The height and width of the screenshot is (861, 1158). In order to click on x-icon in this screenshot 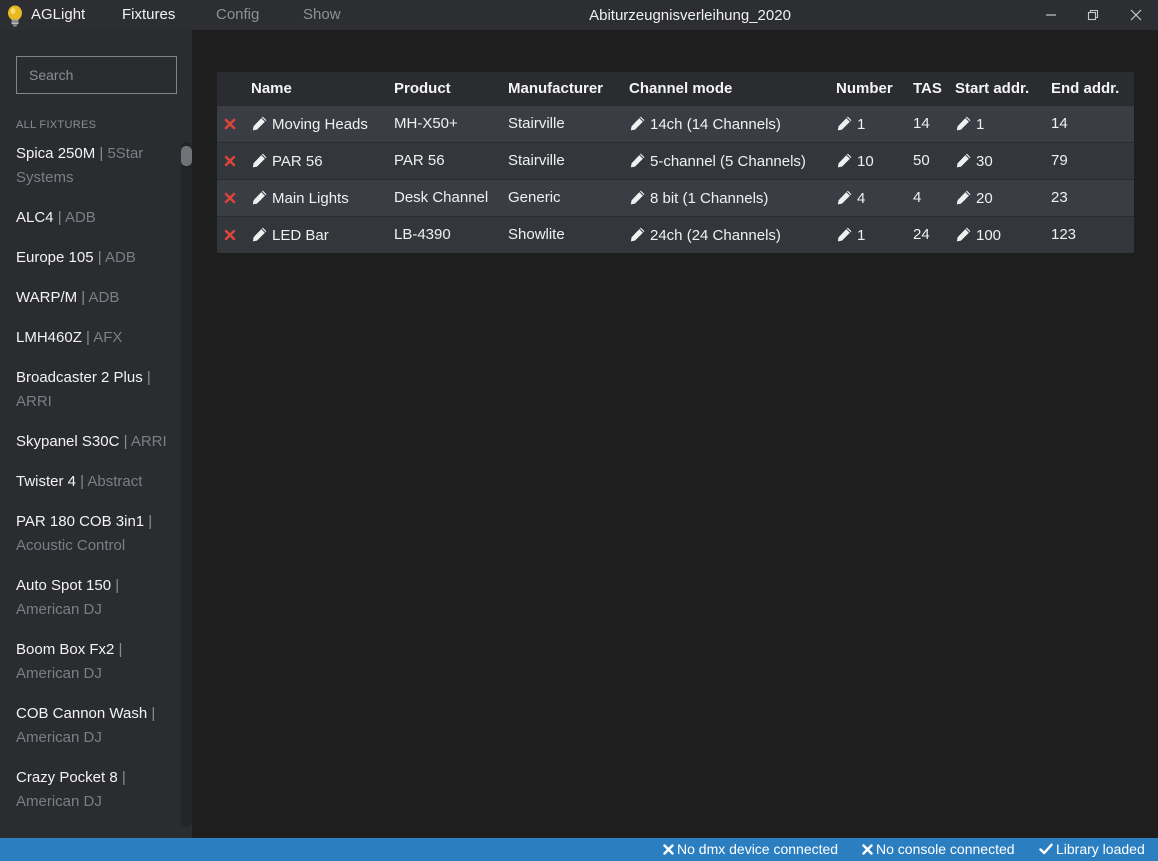, I will do `click(668, 849)`.